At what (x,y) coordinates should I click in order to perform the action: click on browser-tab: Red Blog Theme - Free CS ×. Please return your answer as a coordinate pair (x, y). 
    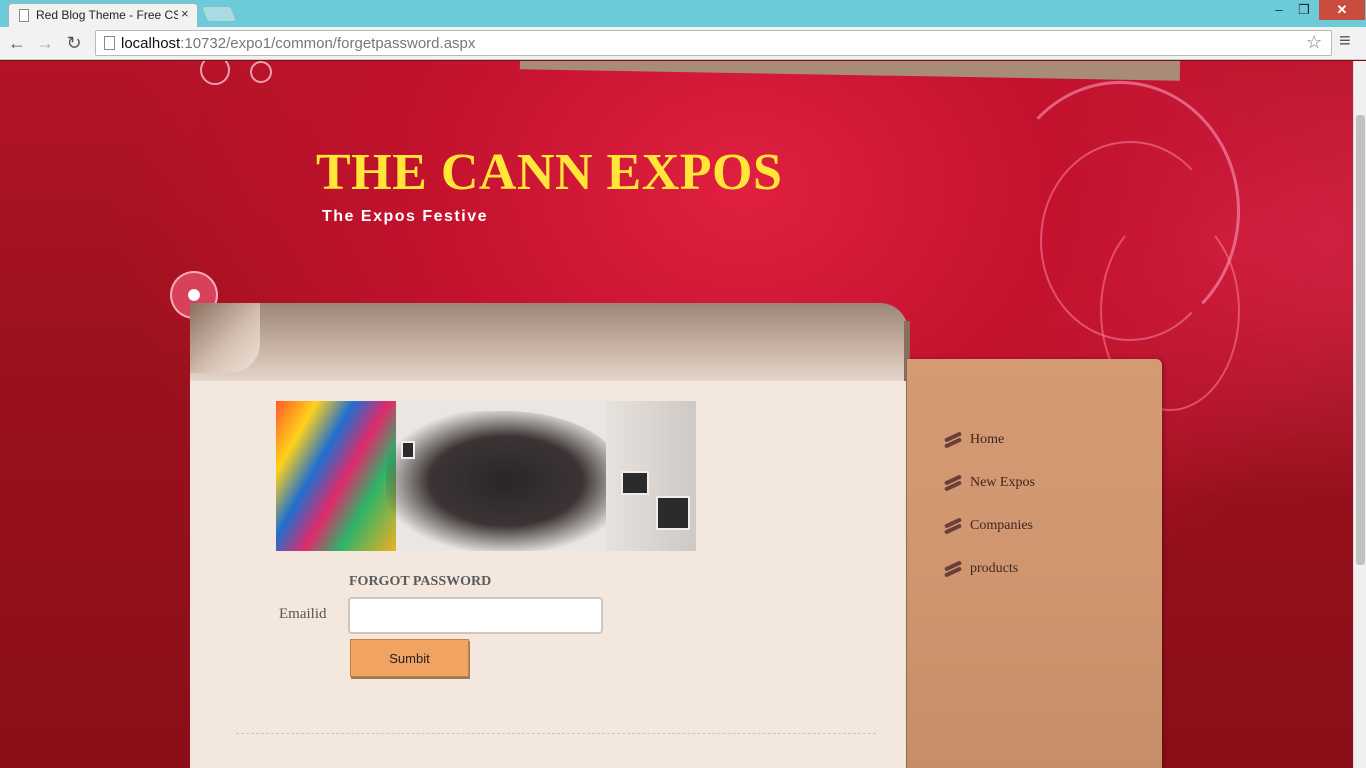
    Looking at the image, I should click on (103, 15).